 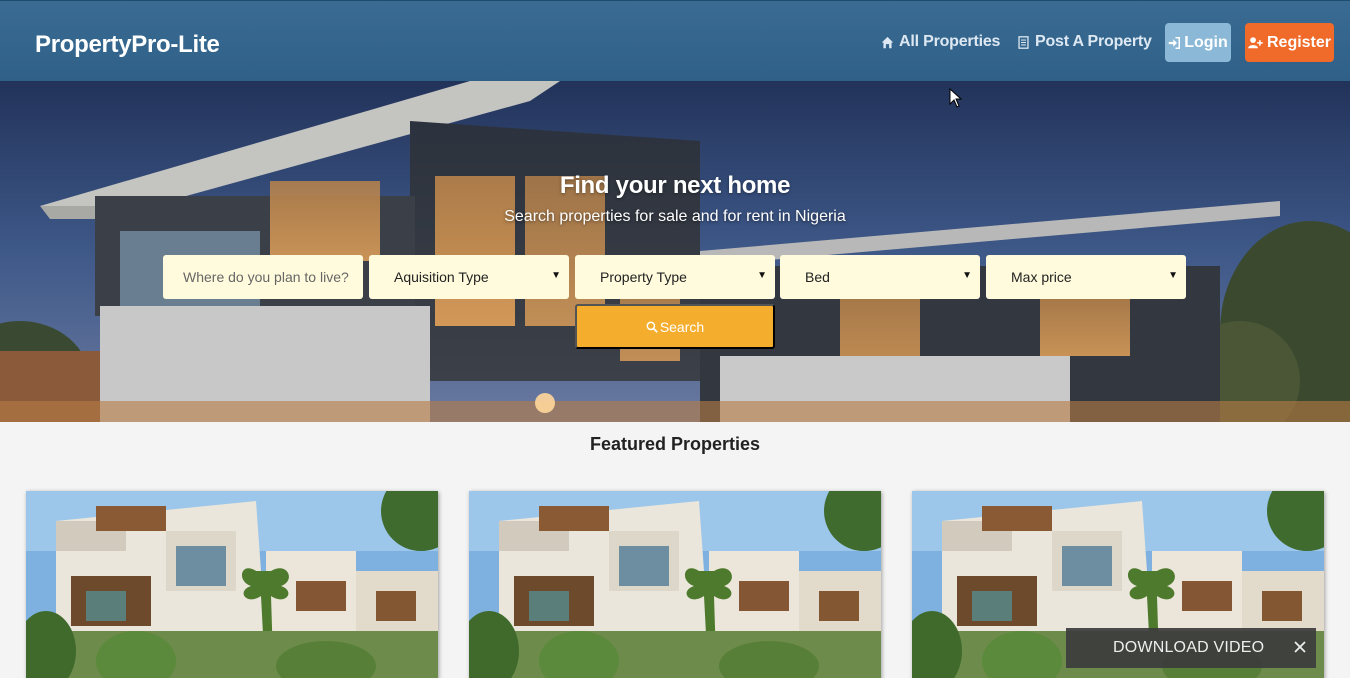 What do you see at coordinates (127, 45) in the screenshot?
I see `brand-logo: PropertyPro-Lite` at bounding box center [127, 45].